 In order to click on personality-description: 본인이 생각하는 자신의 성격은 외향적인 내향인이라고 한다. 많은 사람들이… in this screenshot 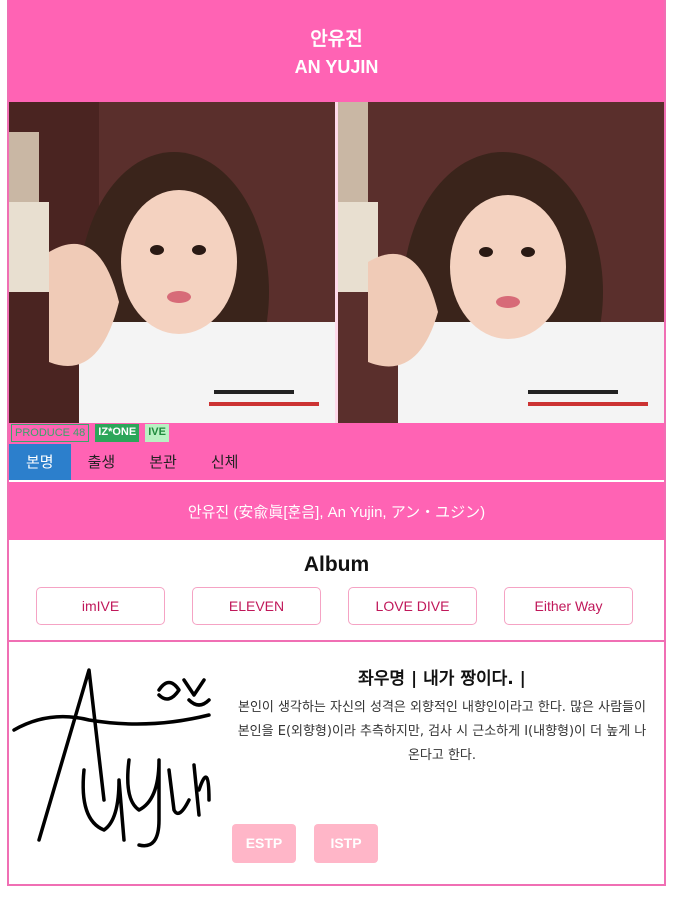, I will do `click(442, 731)`.